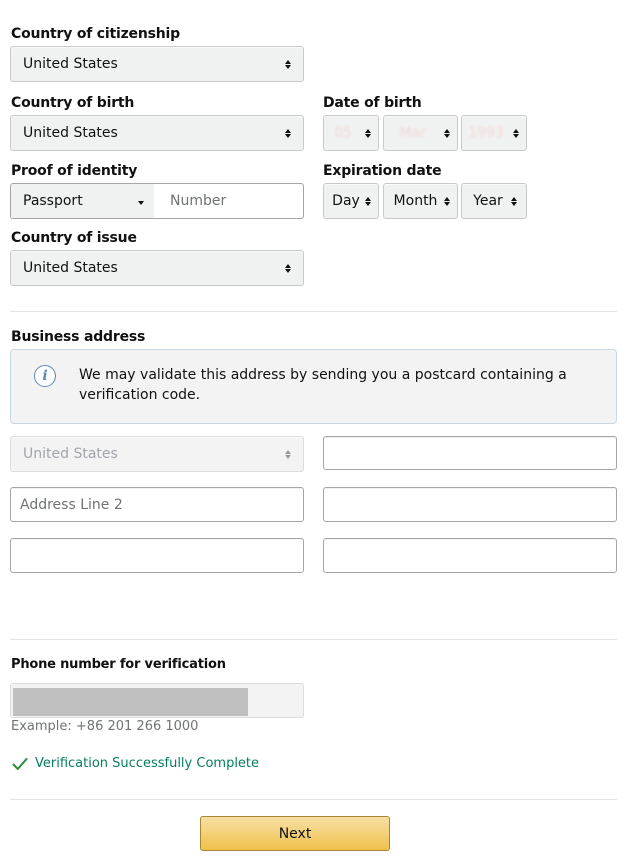 This screenshot has height=862, width=636. What do you see at coordinates (70, 133) in the screenshot?
I see `birth-country-value: United States` at bounding box center [70, 133].